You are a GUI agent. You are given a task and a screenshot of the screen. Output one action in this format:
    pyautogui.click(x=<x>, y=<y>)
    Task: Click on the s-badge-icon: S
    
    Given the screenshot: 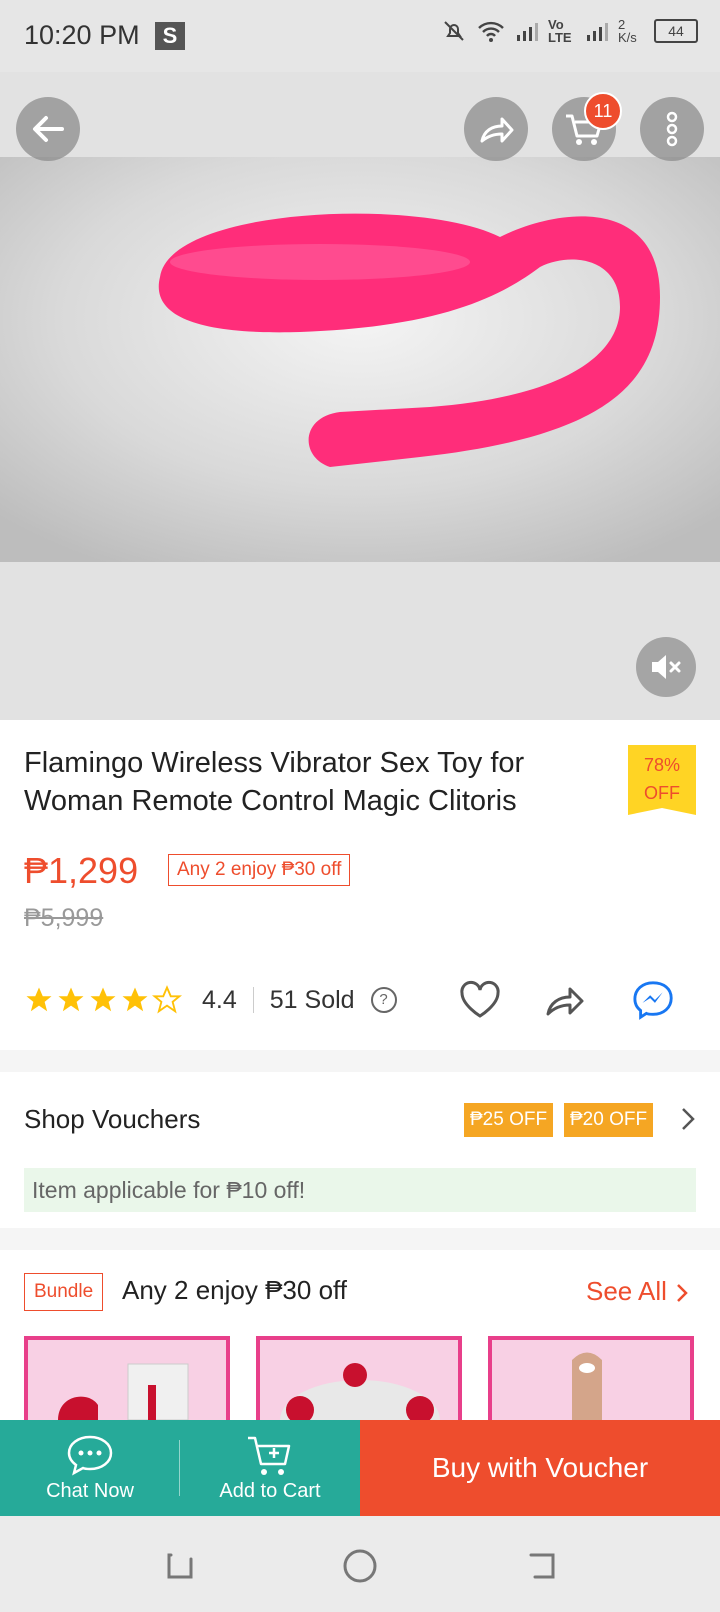 What is the action you would take?
    pyautogui.click(x=170, y=36)
    